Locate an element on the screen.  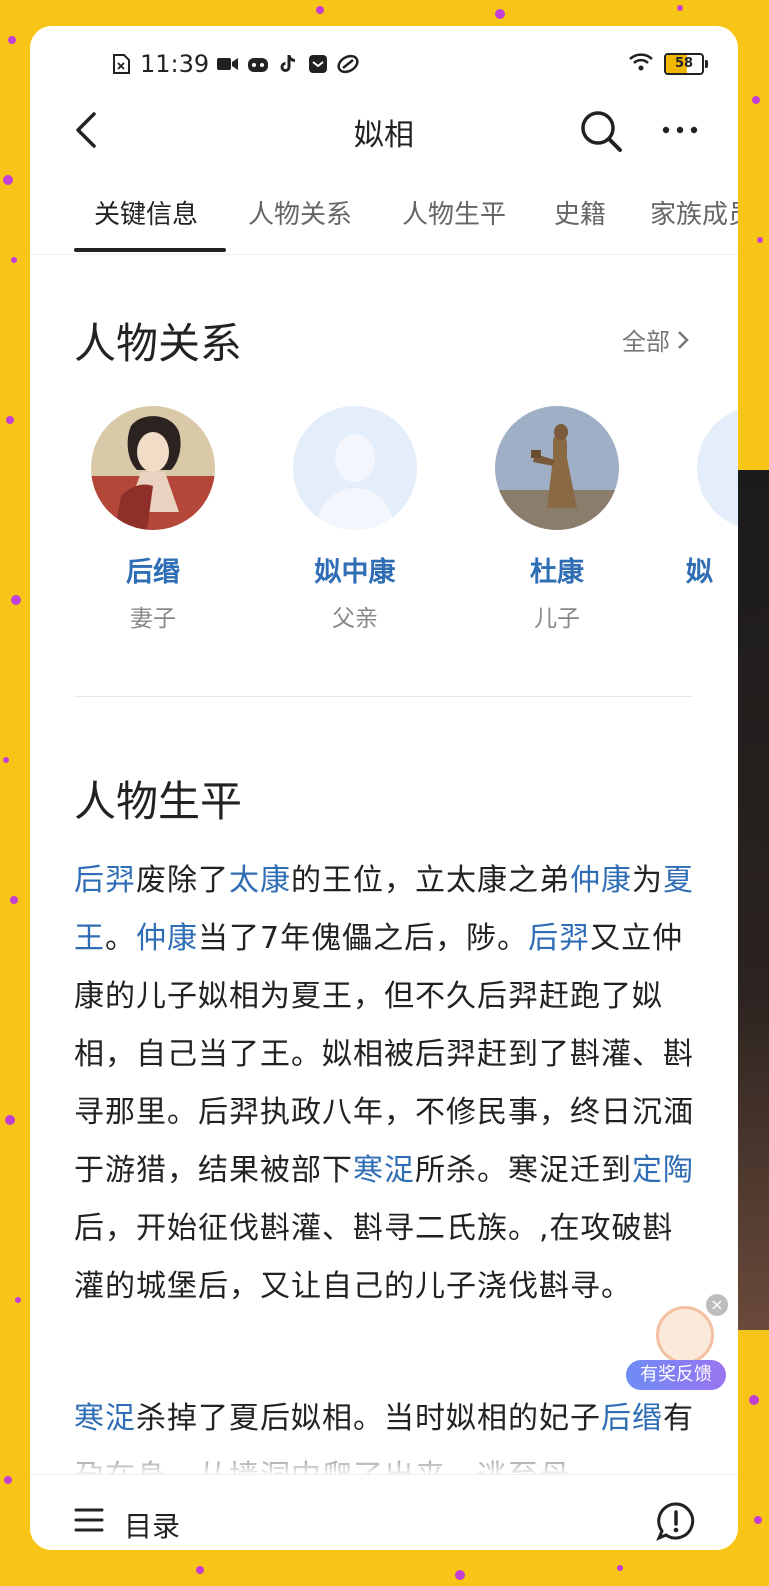
app-header: 姒相 is located at coordinates (384, 131).